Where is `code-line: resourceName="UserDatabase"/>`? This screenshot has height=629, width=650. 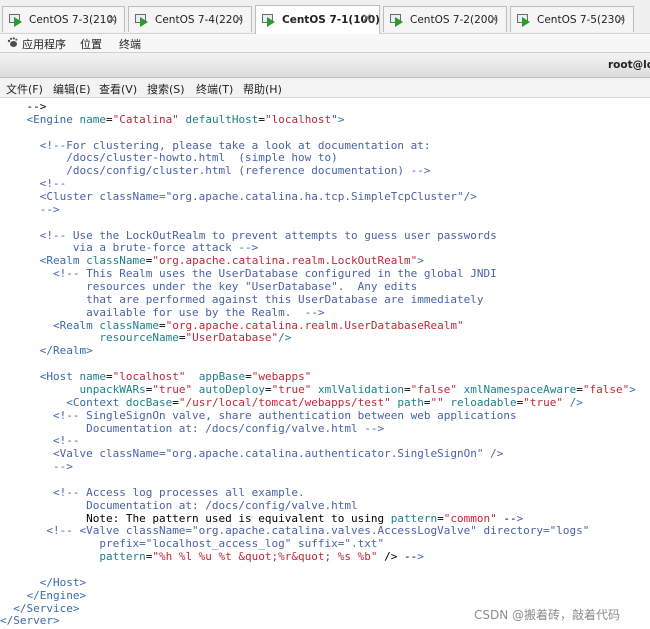
code-line: resourceName="UserDatabase"/> is located at coordinates (195, 338).